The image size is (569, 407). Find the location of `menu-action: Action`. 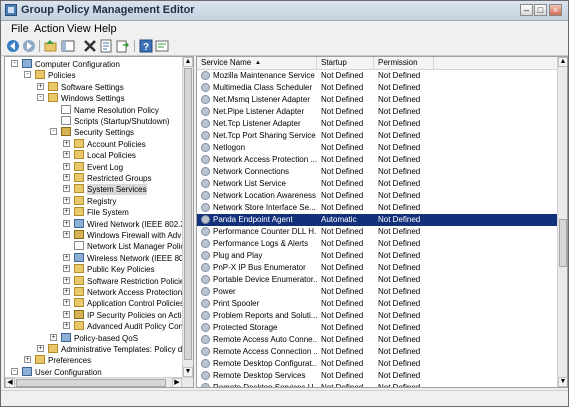

menu-action: Action is located at coordinates (49, 29).